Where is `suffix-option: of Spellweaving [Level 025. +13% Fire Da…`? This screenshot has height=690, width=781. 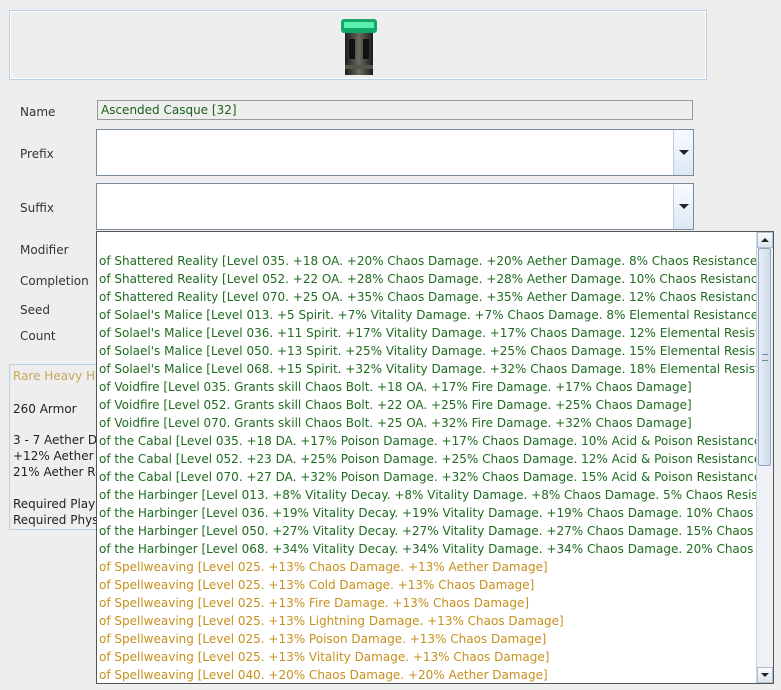
suffix-option: of Spellweaving [Level 025. +13% Fire Da… is located at coordinates (435, 603).